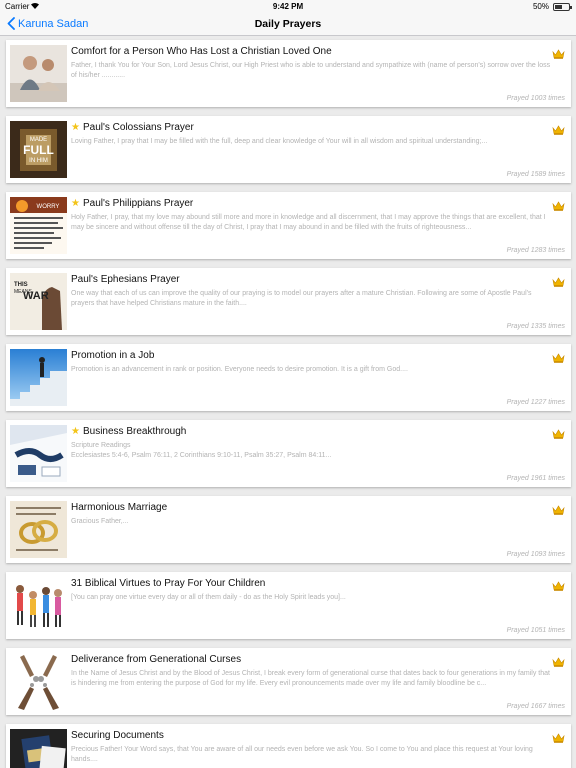 This screenshot has height=768, width=576. I want to click on prayed-count: Prayed 1335 times, so click(535, 326).